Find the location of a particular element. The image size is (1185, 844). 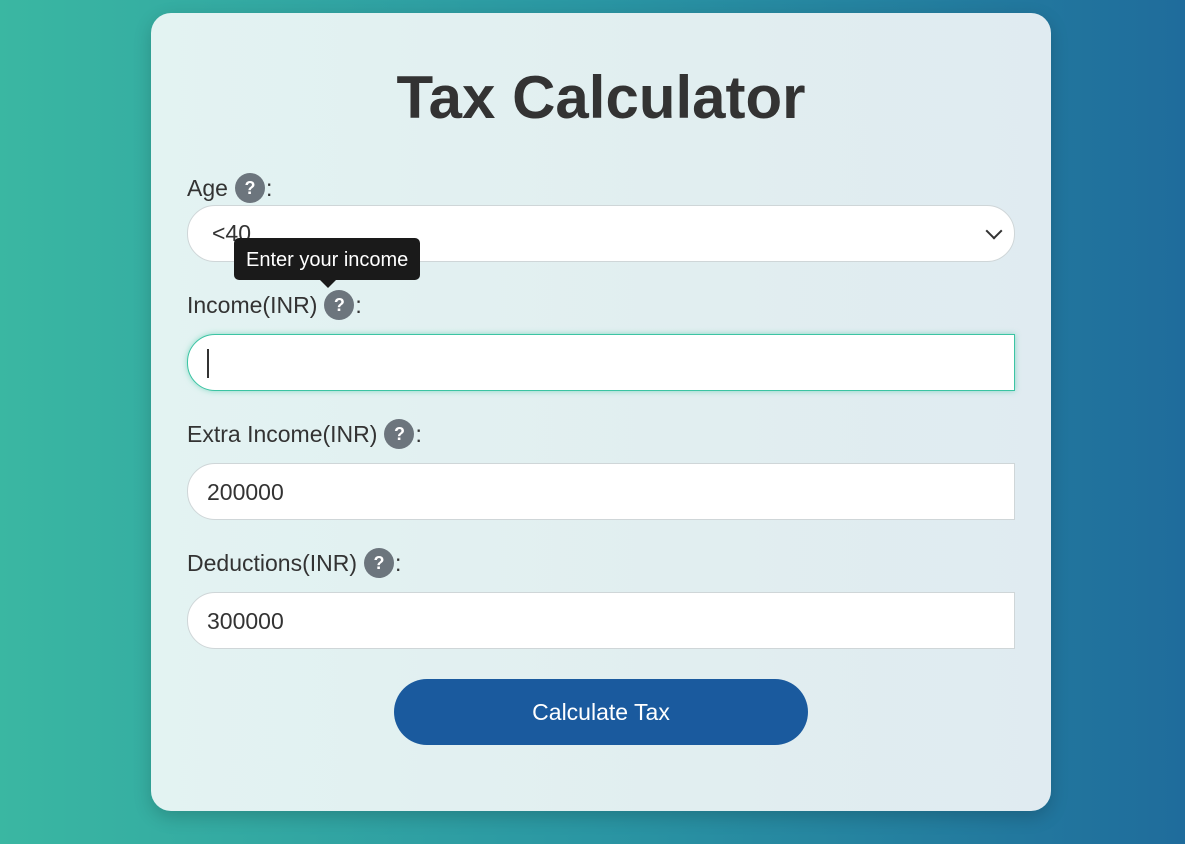

deductions-label: Deductions(INR) ? : is located at coordinates (294, 563).